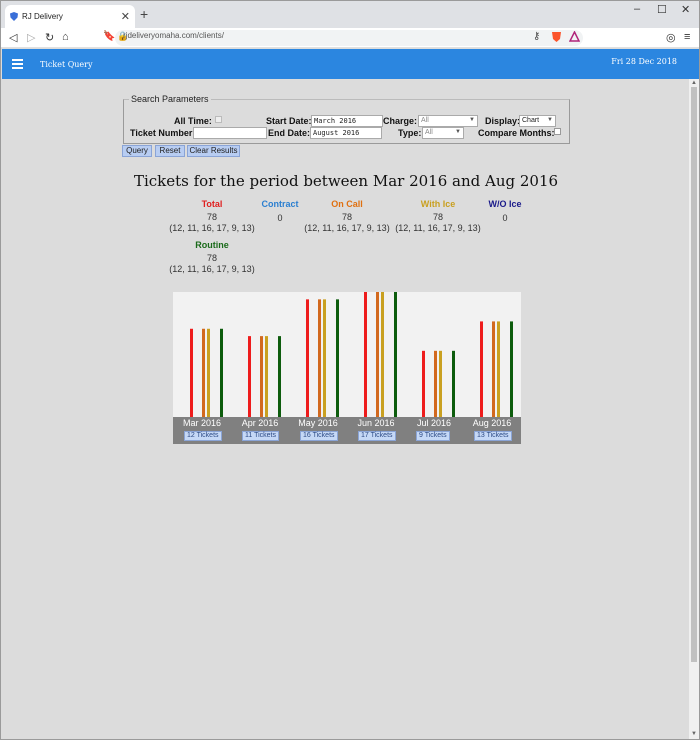 The width and height of the screenshot is (700, 740). What do you see at coordinates (448, 121) in the screenshot?
I see `charge-select: All ▼` at bounding box center [448, 121].